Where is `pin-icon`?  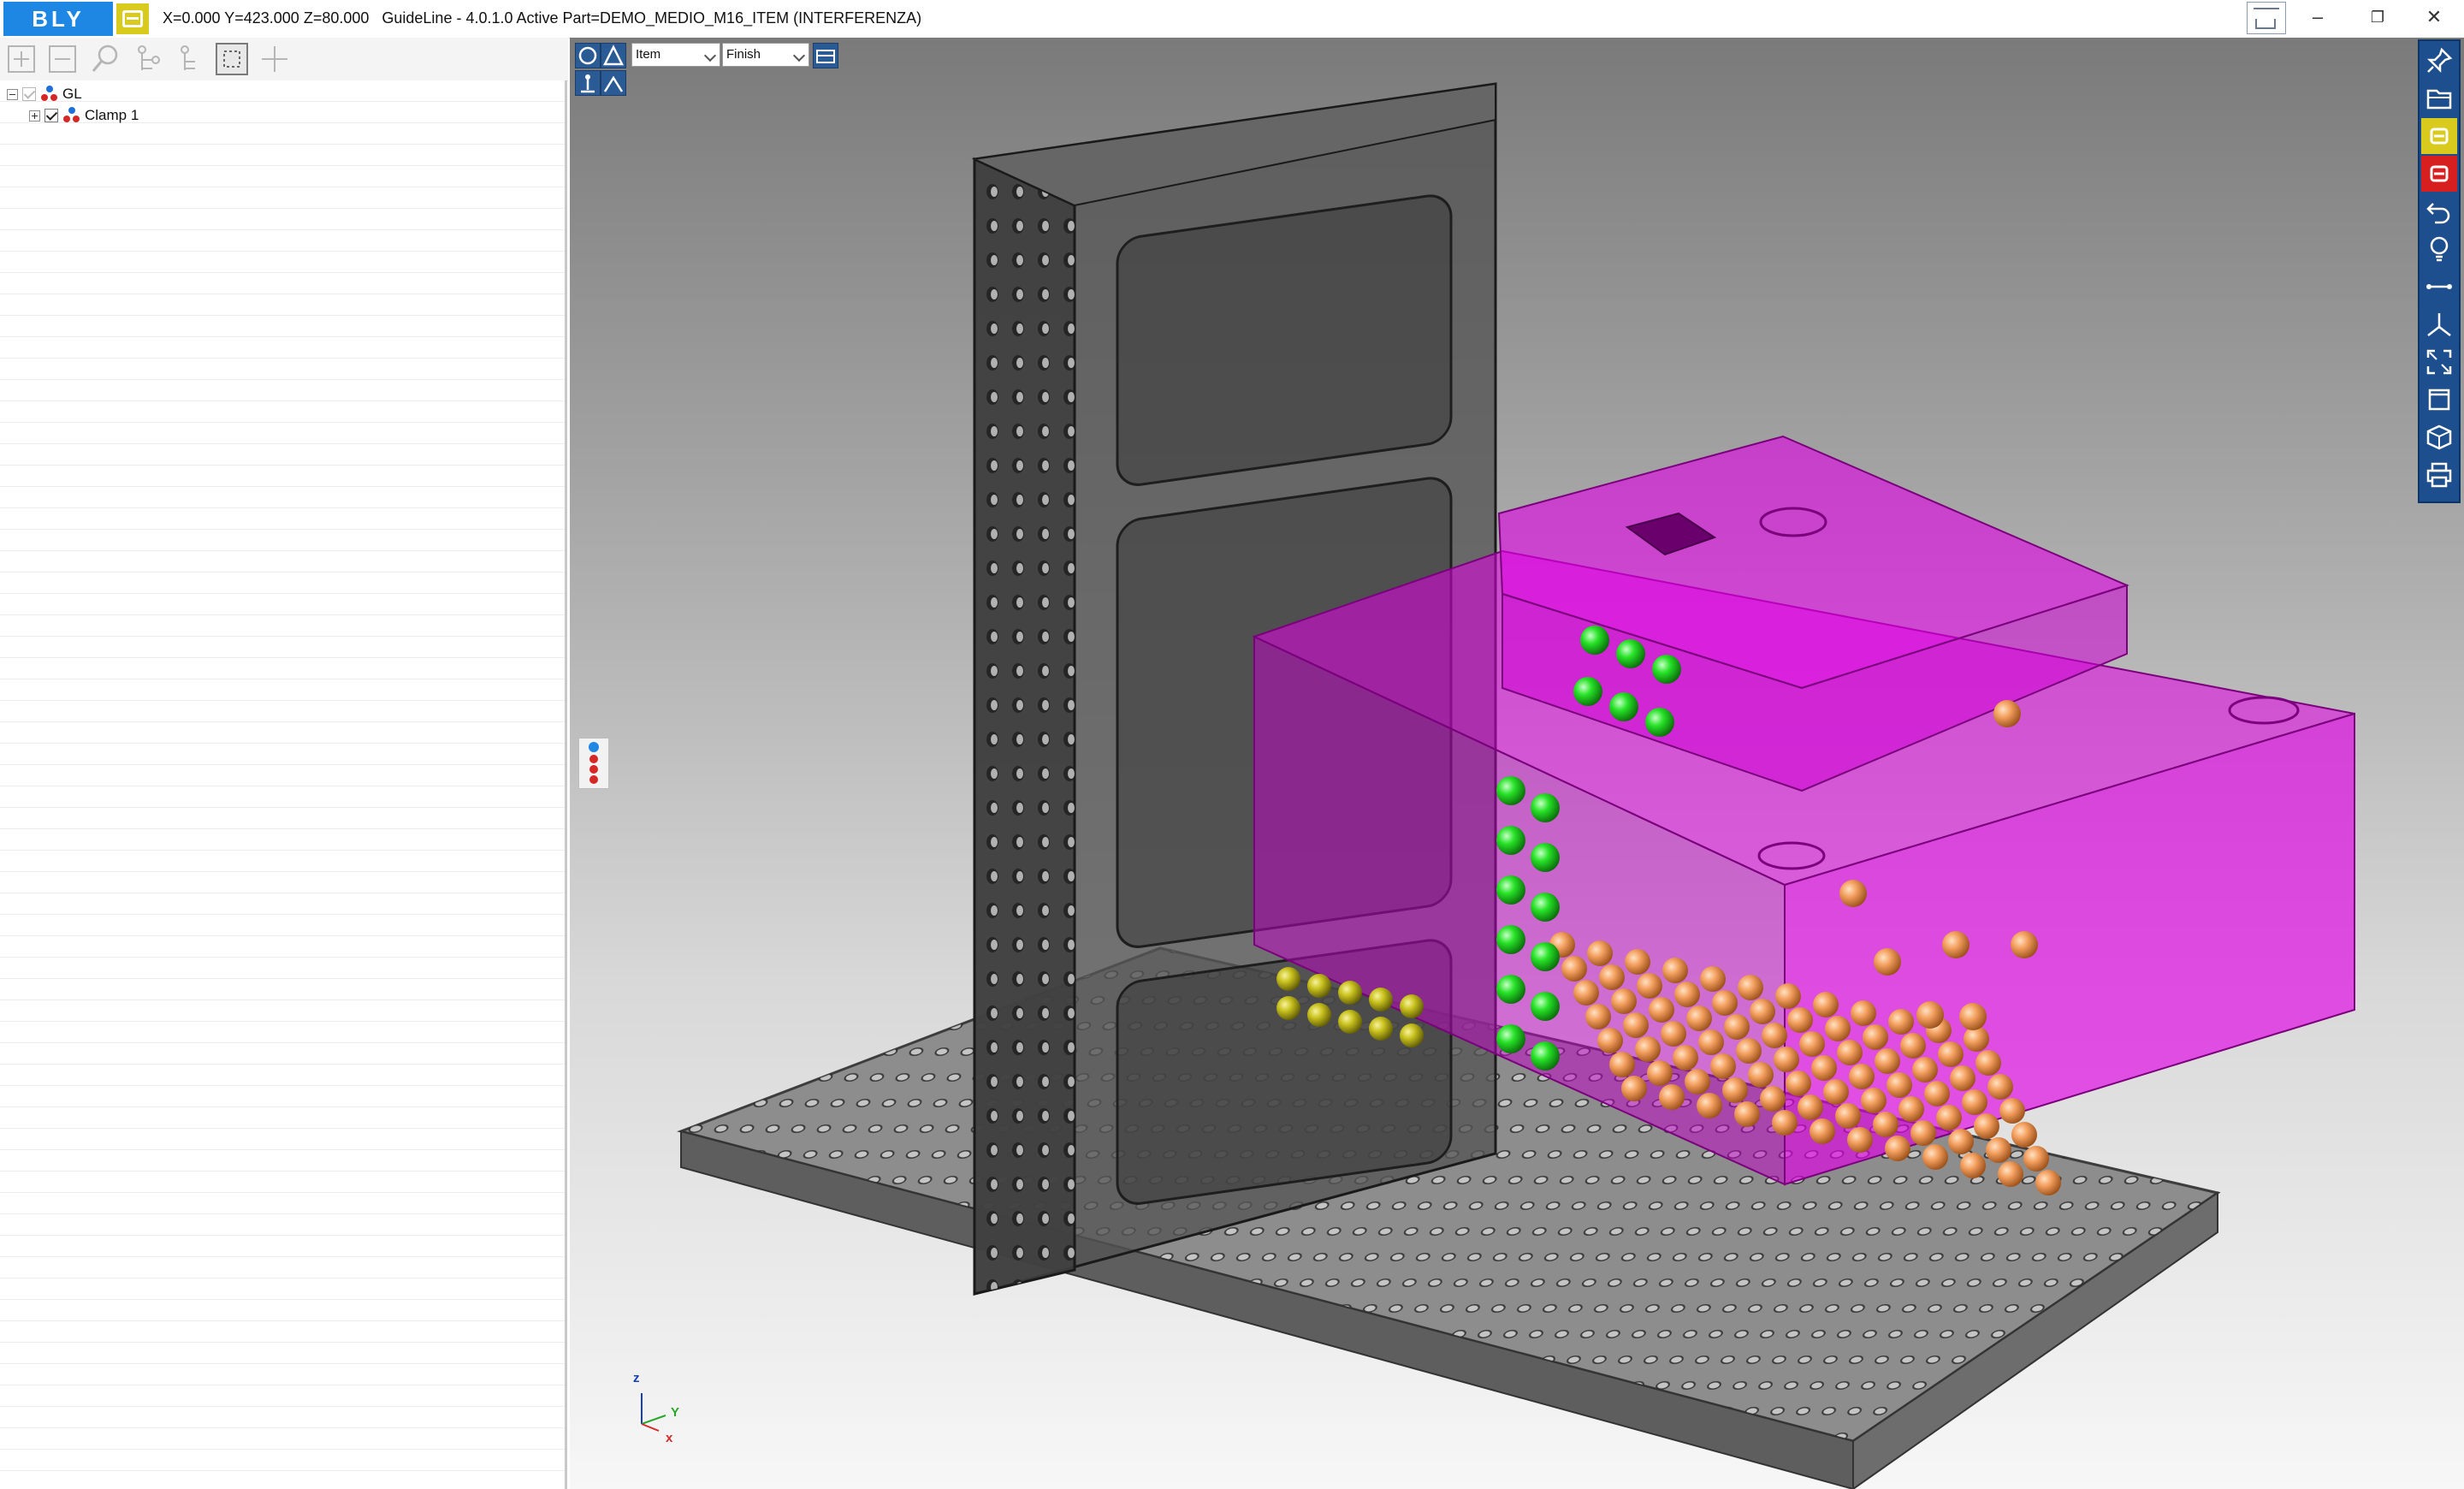 pin-icon is located at coordinates (2439, 61).